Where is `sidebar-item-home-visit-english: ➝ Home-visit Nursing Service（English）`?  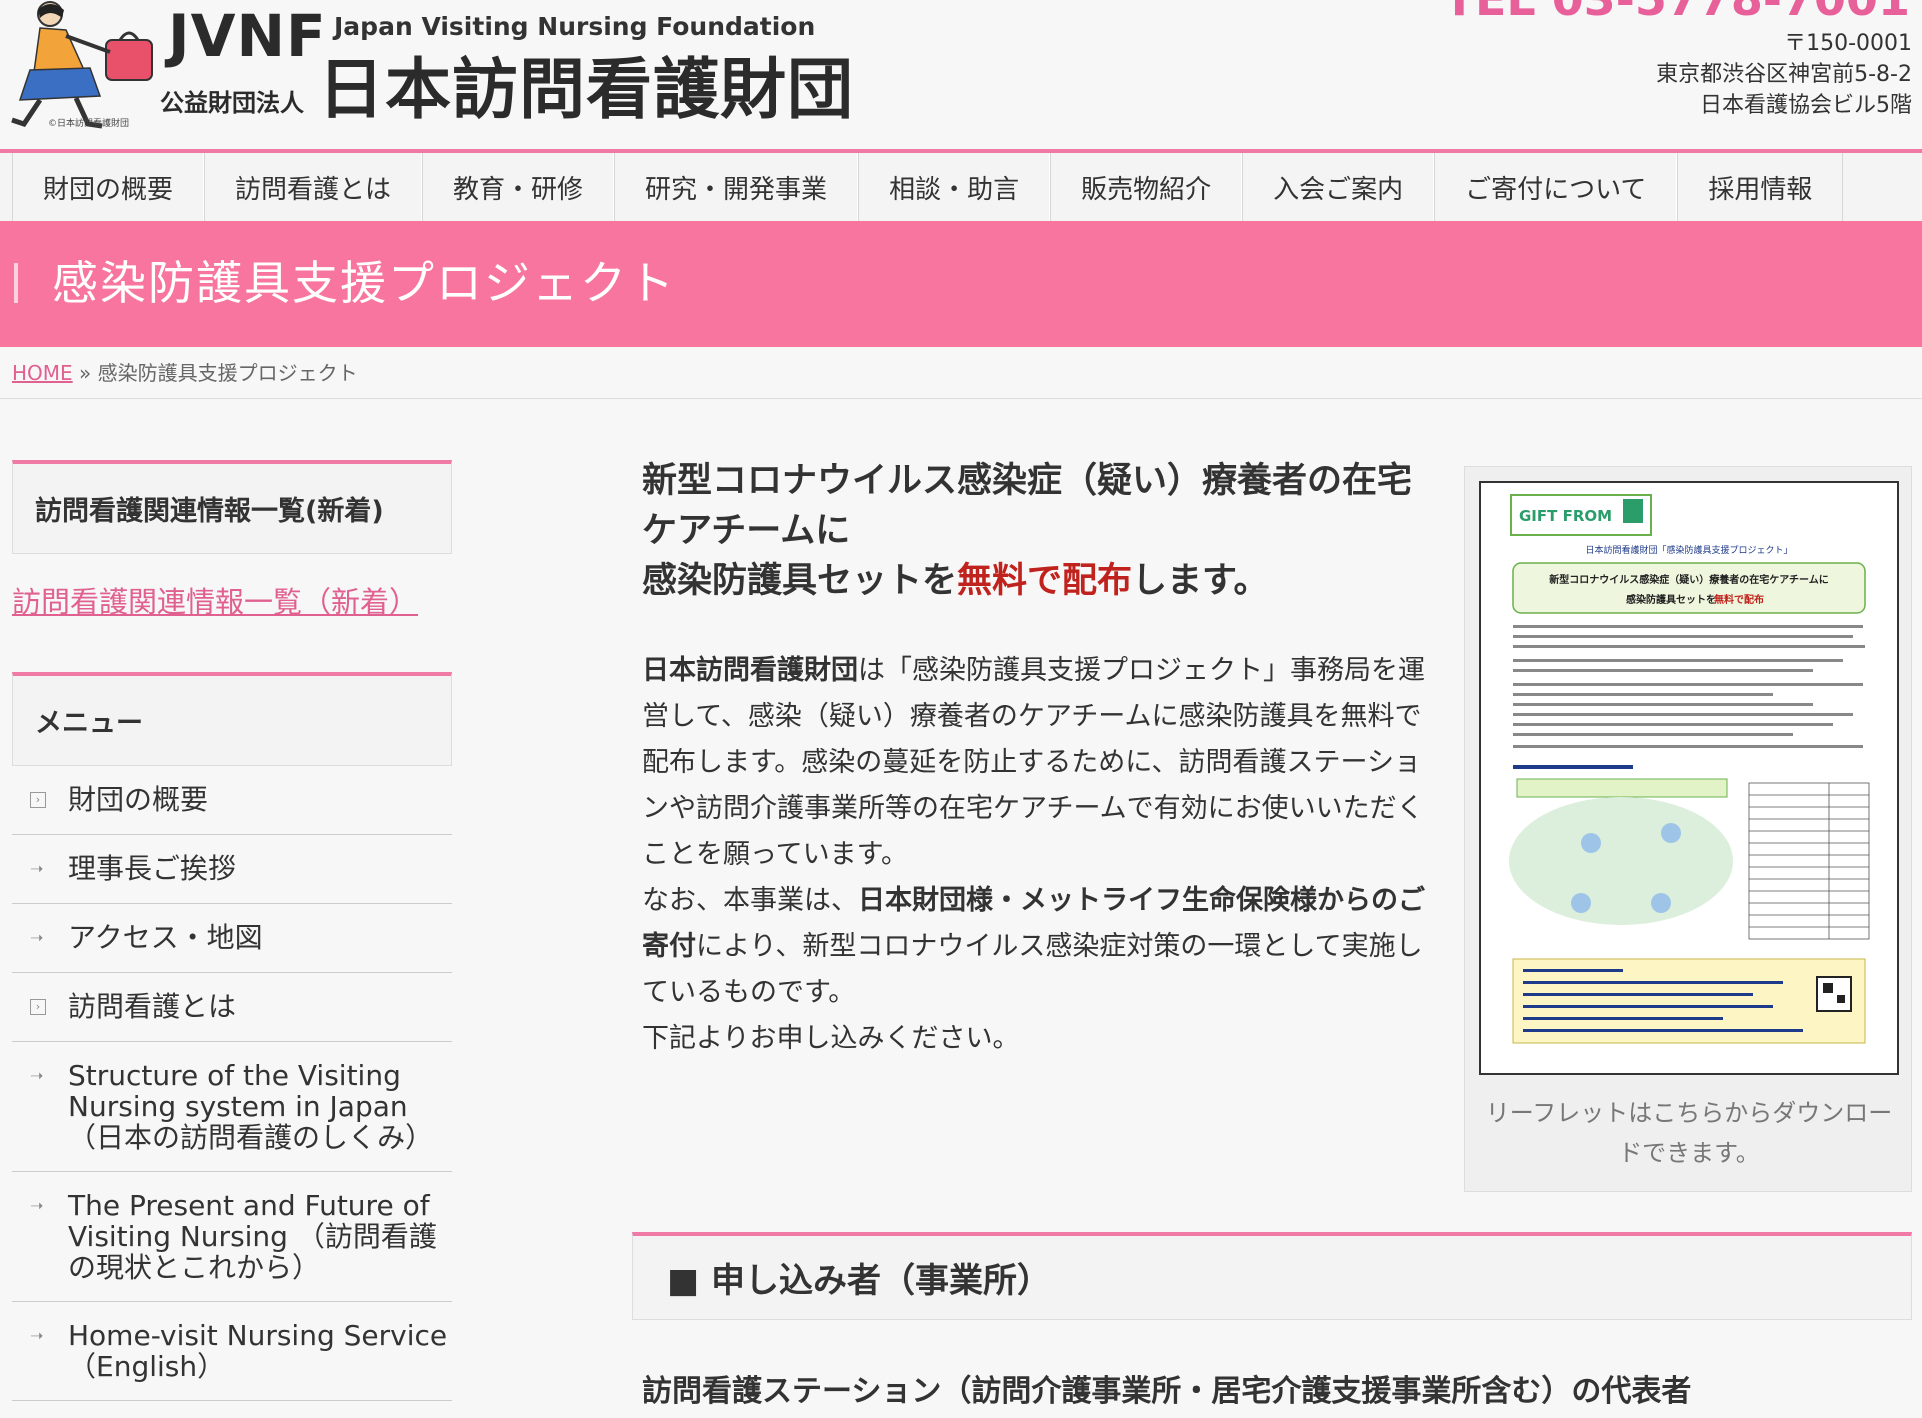 sidebar-item-home-visit-english: ➝ Home-visit Nursing Service（English） is located at coordinates (232, 1351).